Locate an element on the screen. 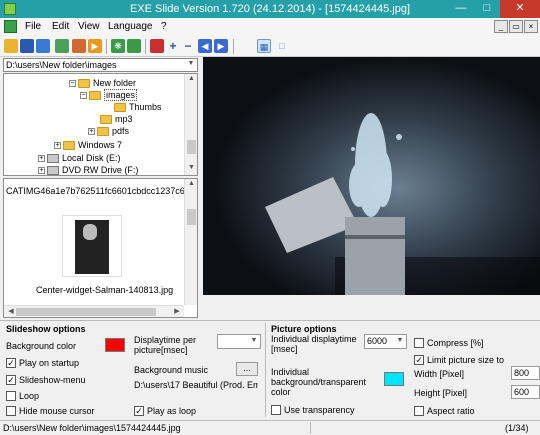 This screenshot has width=540, height=435. width-label: Width [Pixel] is located at coordinates (439, 374).